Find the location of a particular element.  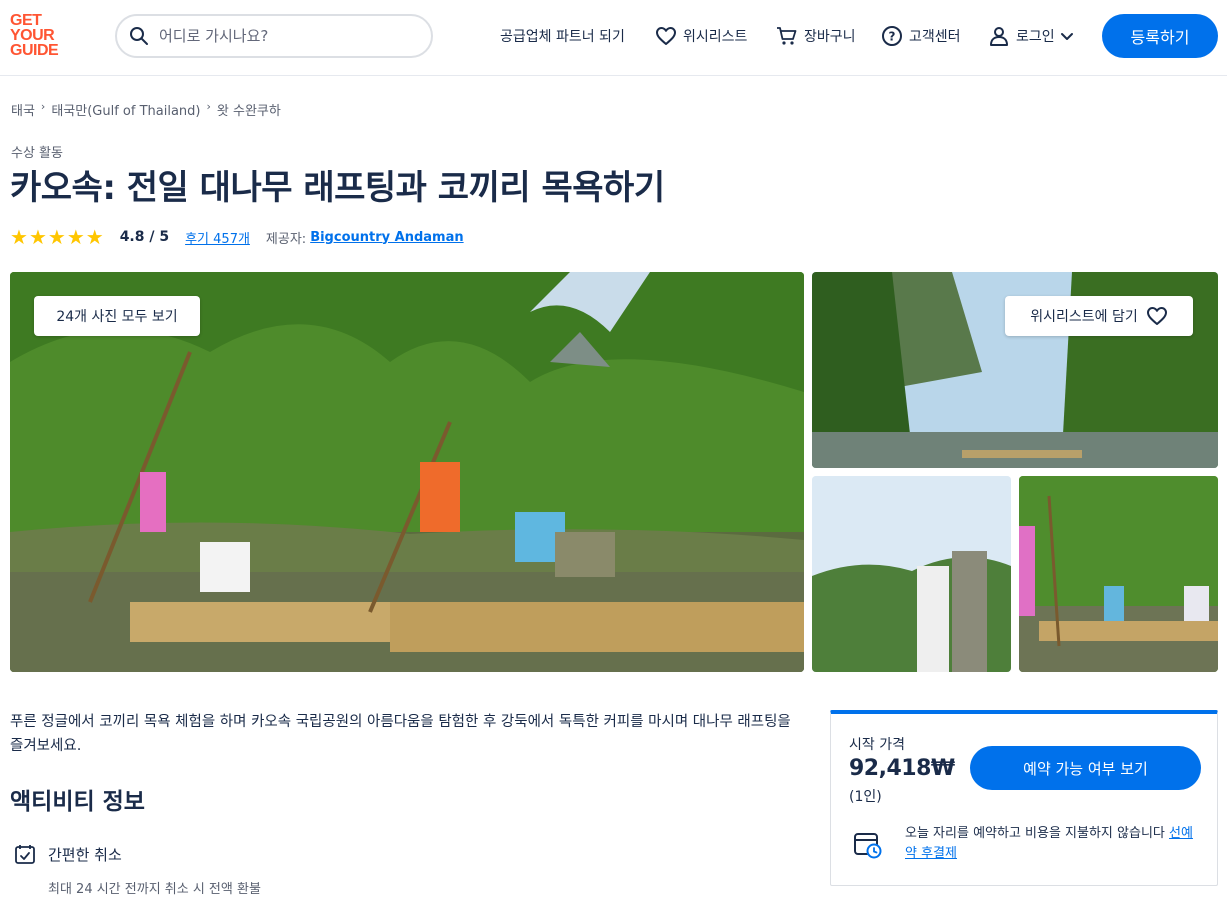

help-circle-icon: ? is located at coordinates (892, 36).